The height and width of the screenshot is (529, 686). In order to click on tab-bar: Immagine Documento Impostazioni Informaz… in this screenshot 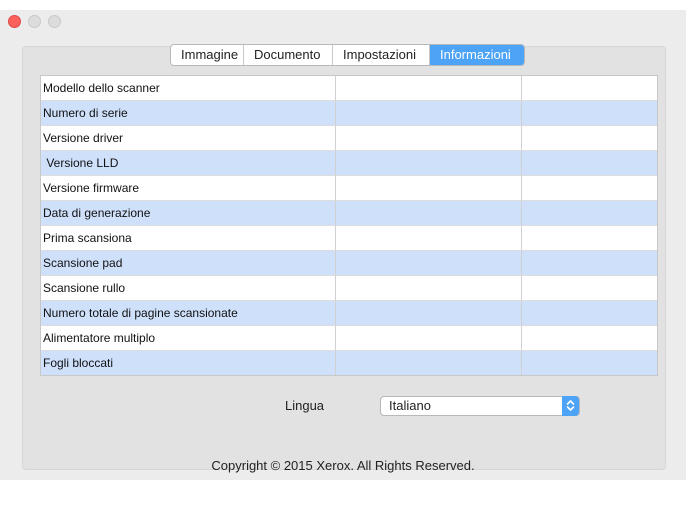, I will do `click(347, 55)`.